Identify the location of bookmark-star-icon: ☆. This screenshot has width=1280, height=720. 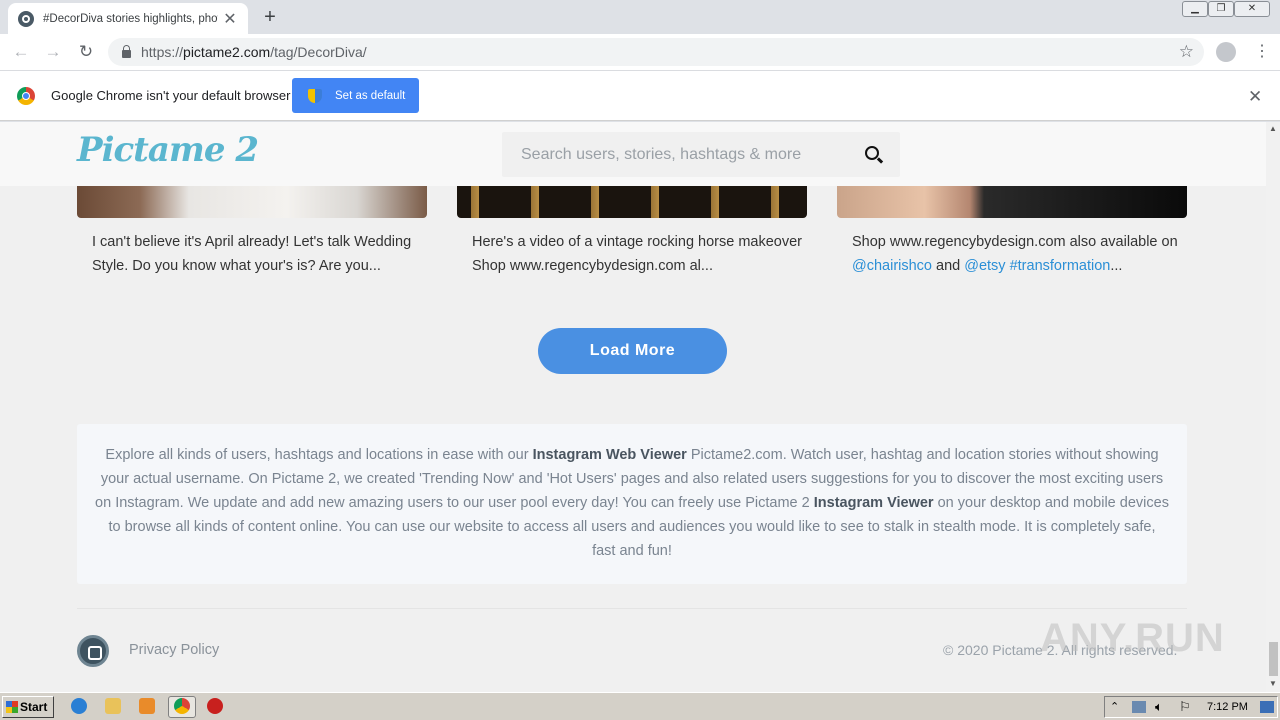
(1186, 52).